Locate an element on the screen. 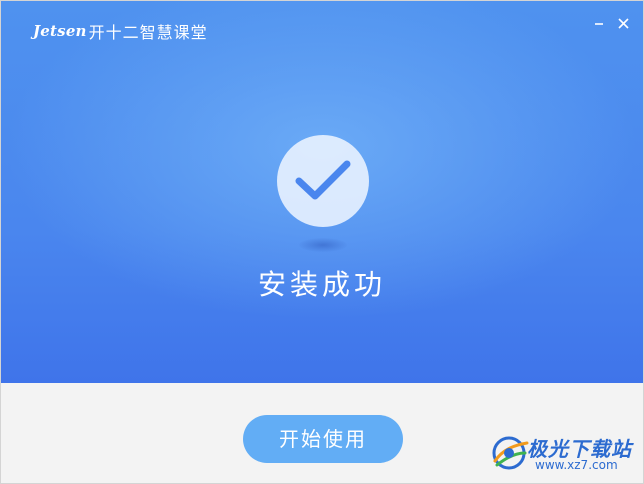 This screenshot has height=484, width=644. success-badge is located at coordinates (323, 181).